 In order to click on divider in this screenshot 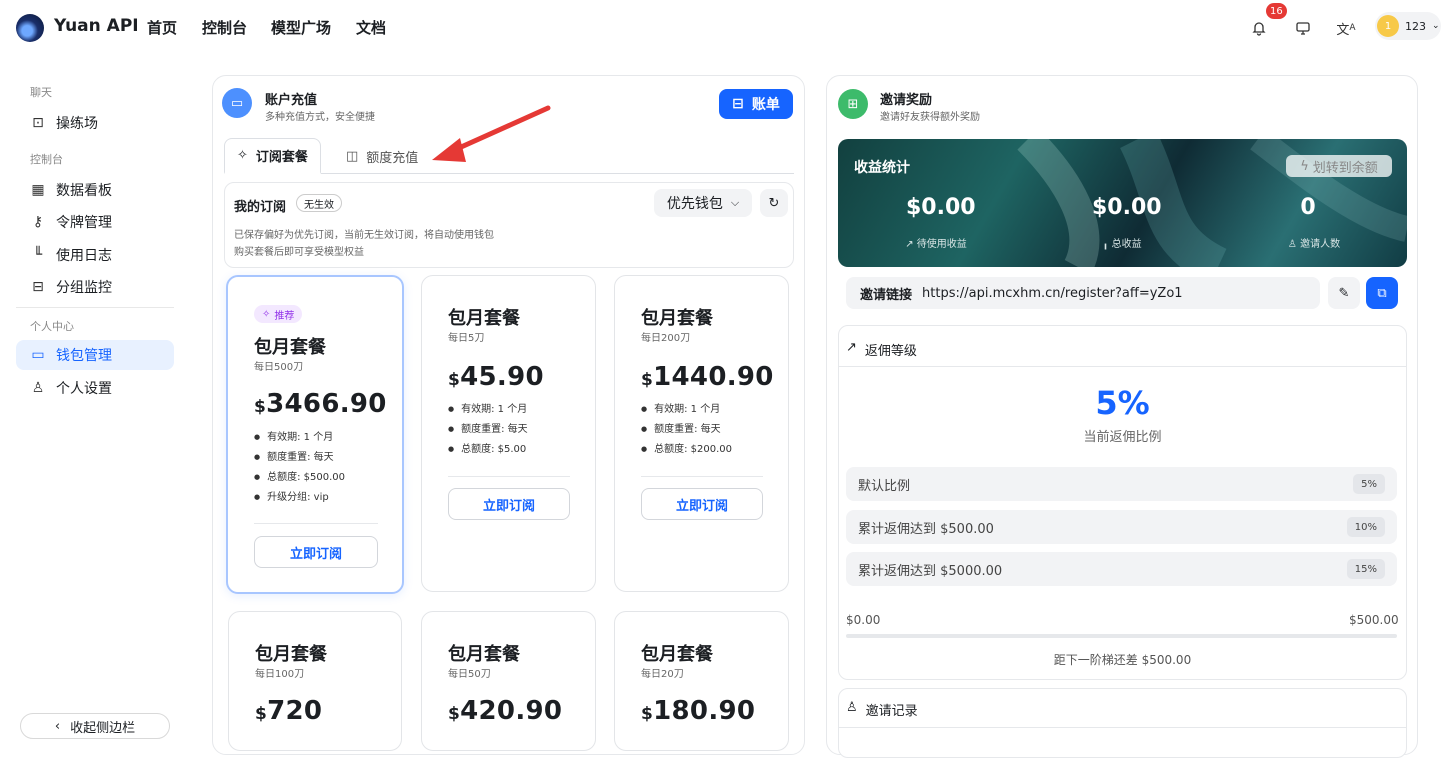, I will do `click(1122, 366)`.